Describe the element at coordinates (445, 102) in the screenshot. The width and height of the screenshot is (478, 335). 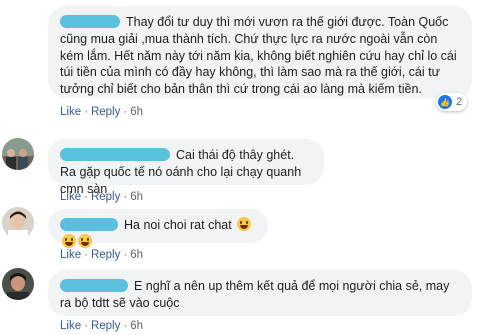
I see `like-icon: 👍` at that location.